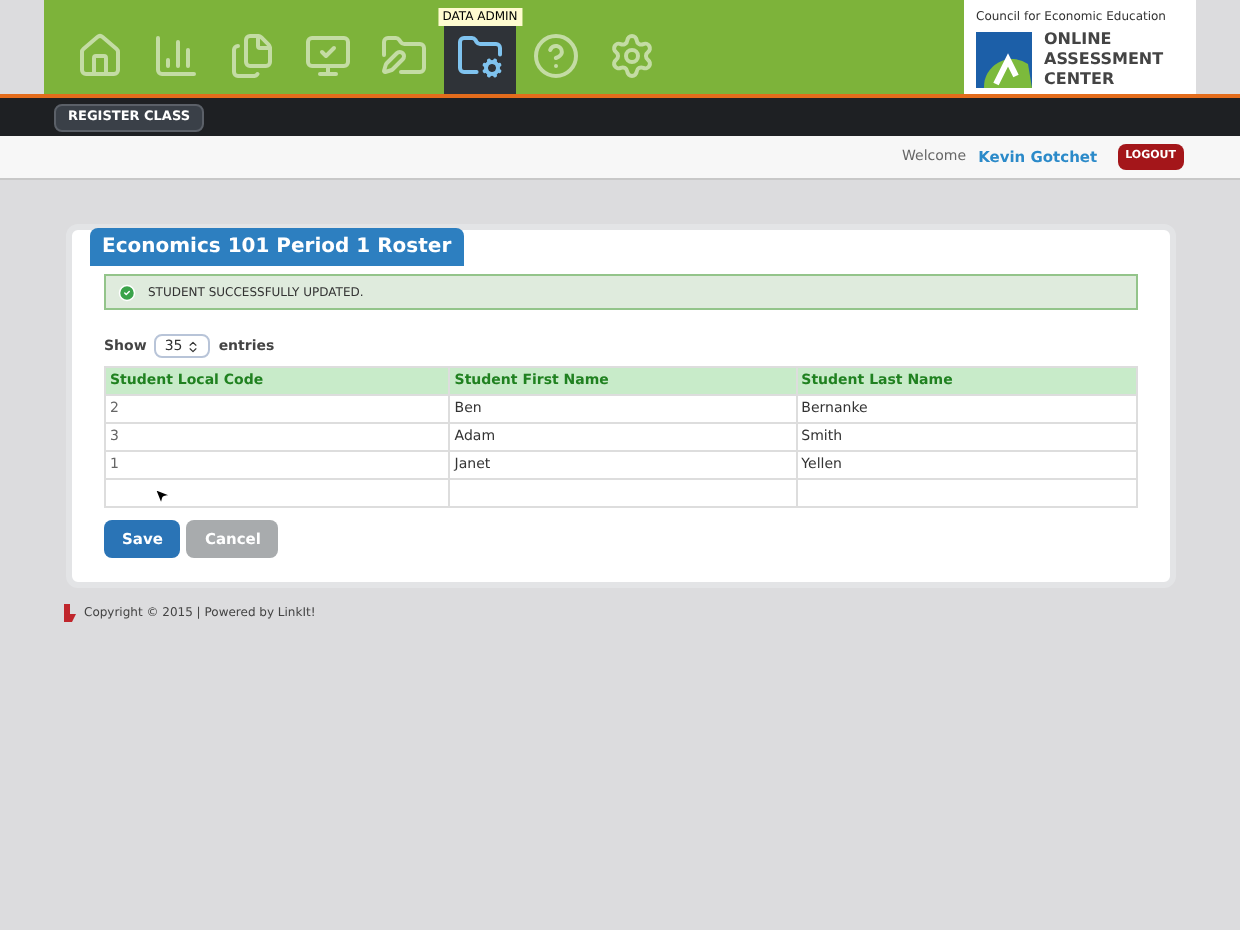  What do you see at coordinates (100, 56) in the screenshot?
I see `home-icon` at bounding box center [100, 56].